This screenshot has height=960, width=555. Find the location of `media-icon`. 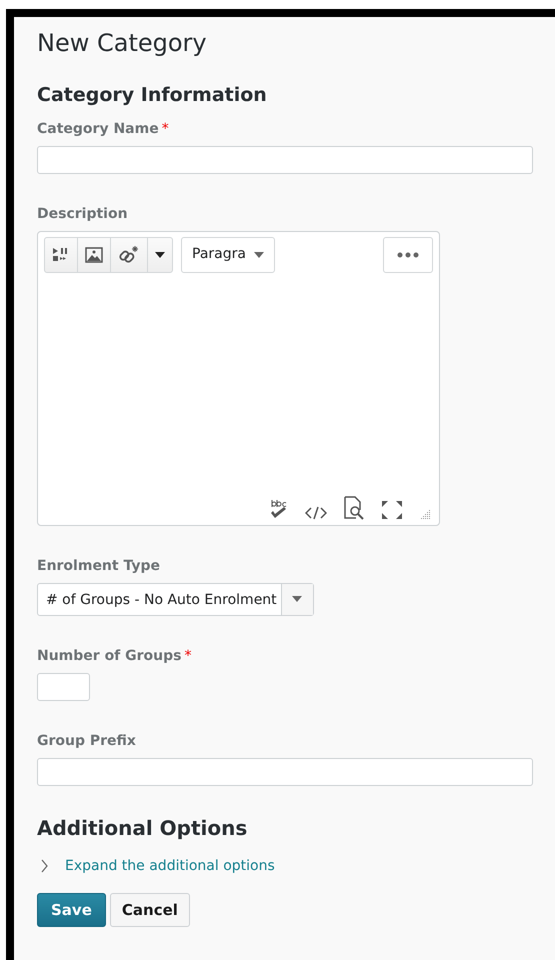

media-icon is located at coordinates (61, 254).